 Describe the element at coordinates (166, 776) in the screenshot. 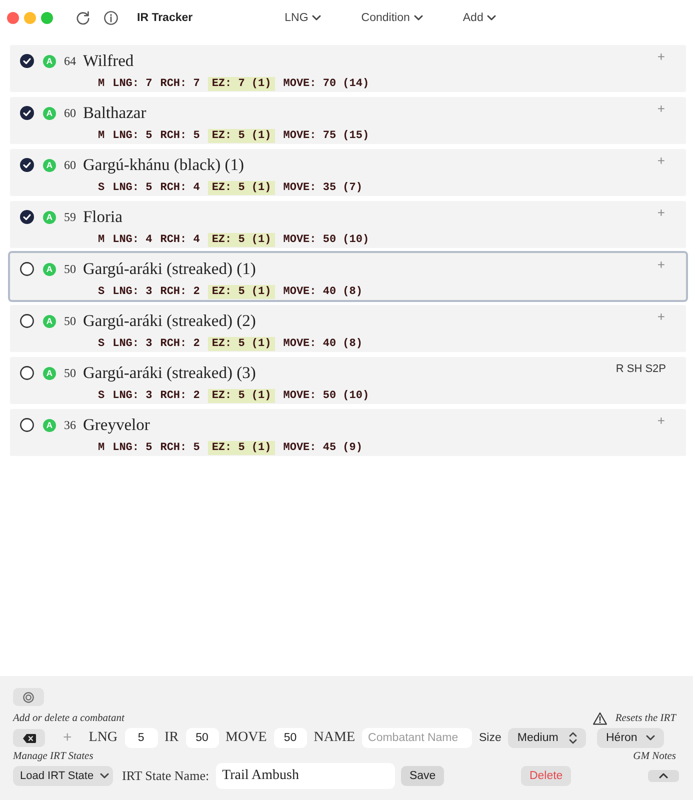

I see `field-label: IRT State Name:` at that location.